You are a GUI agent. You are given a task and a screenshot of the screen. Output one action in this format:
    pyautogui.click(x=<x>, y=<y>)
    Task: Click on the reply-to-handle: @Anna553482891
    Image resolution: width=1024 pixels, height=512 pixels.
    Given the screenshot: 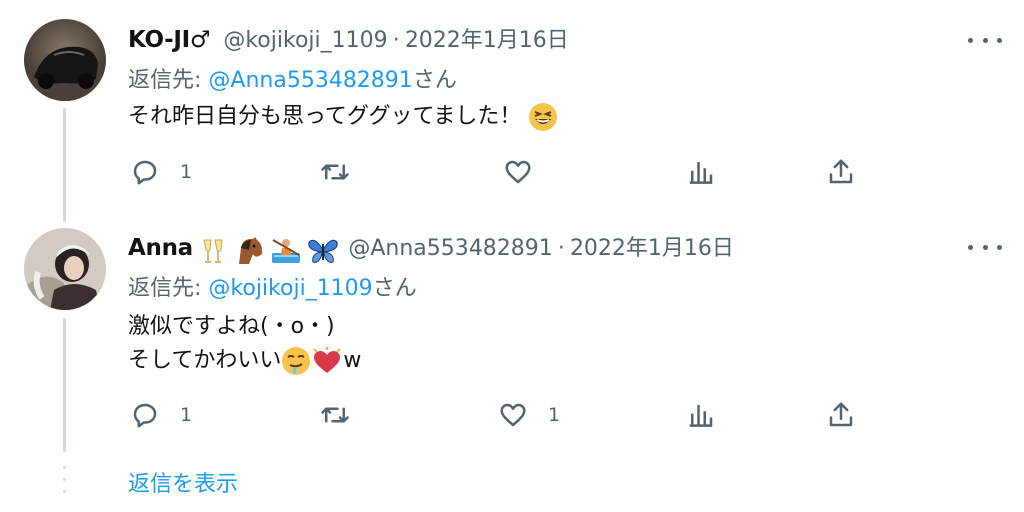 What is the action you would take?
    pyautogui.click(x=310, y=80)
    